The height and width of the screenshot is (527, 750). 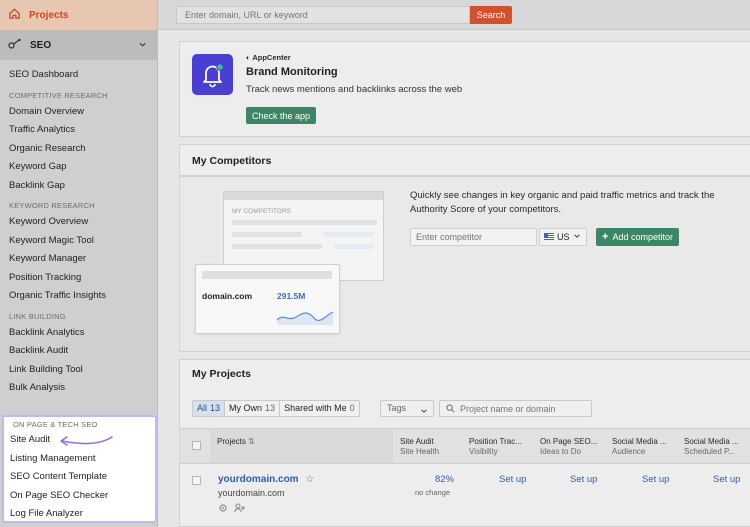 What do you see at coordinates (491, 15) in the screenshot?
I see `search-button: Search` at bounding box center [491, 15].